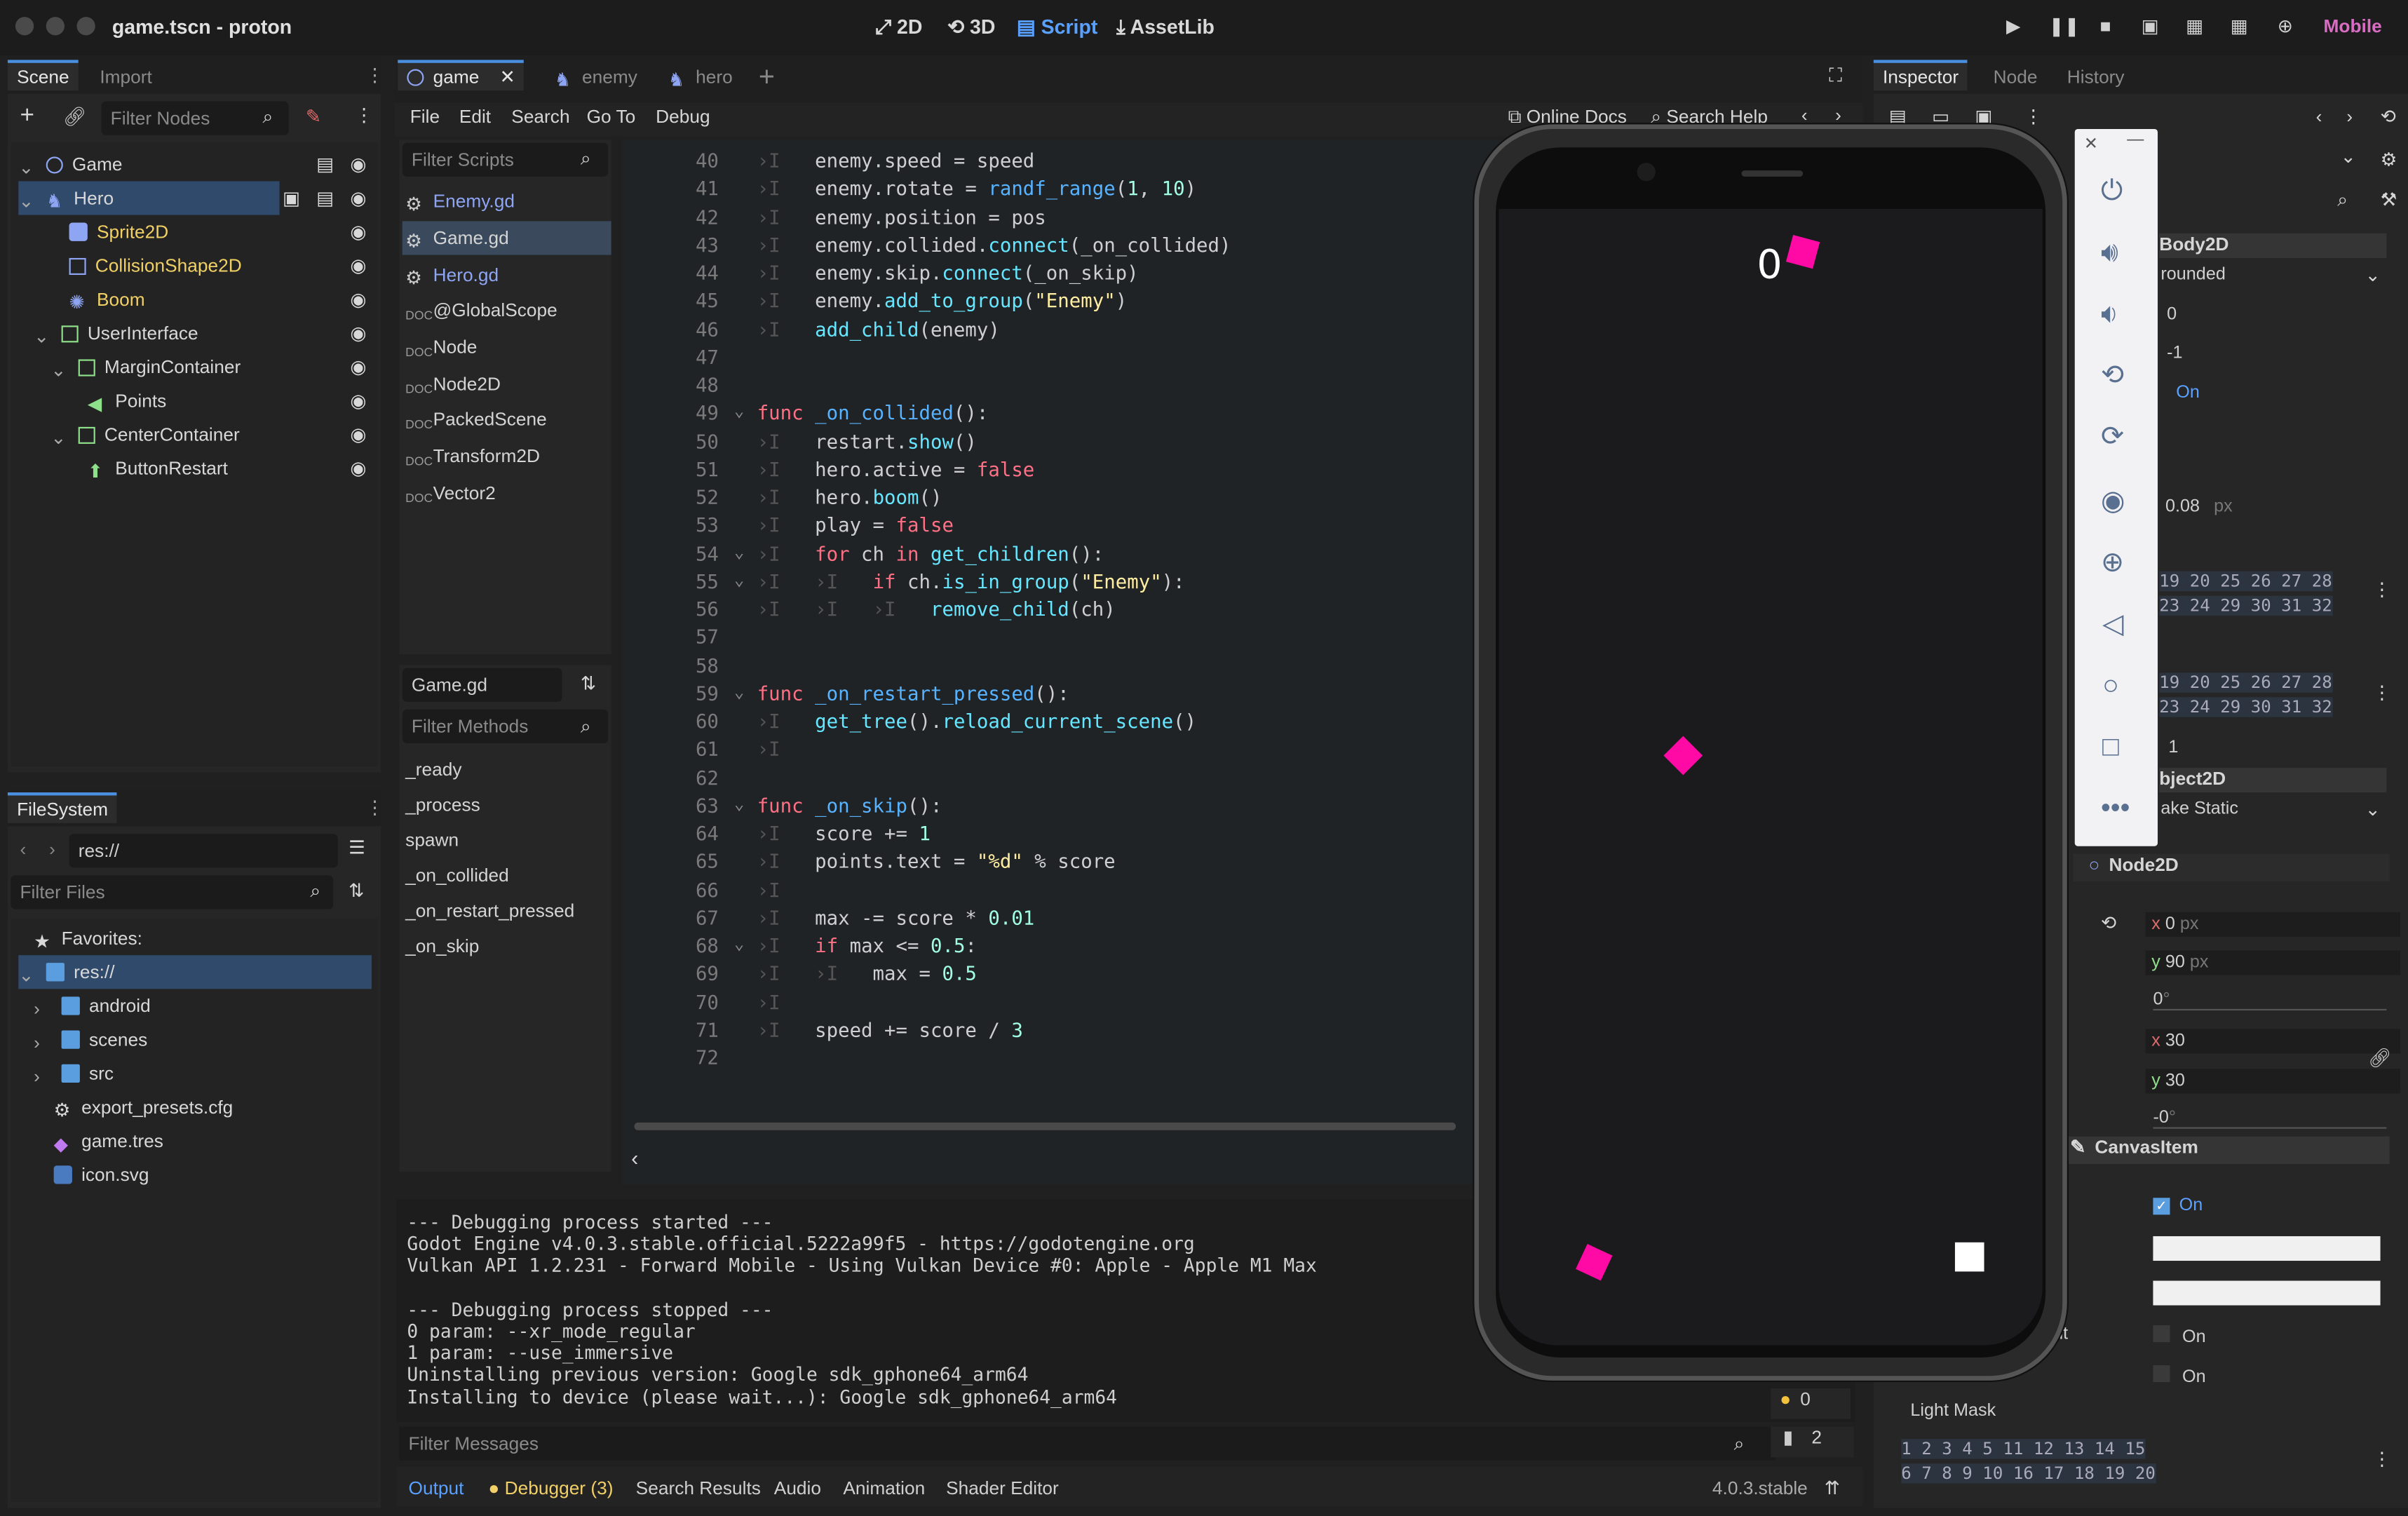 The image size is (2408, 1516). I want to click on code-line: ›I restart.show(), so click(867, 441).